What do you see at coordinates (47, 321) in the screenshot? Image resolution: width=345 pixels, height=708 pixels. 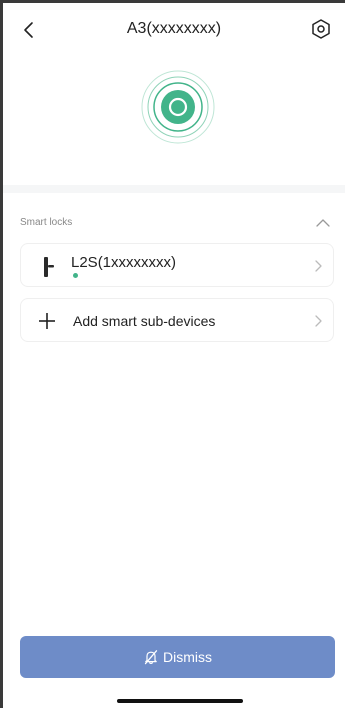 I see `plus-icon` at bounding box center [47, 321].